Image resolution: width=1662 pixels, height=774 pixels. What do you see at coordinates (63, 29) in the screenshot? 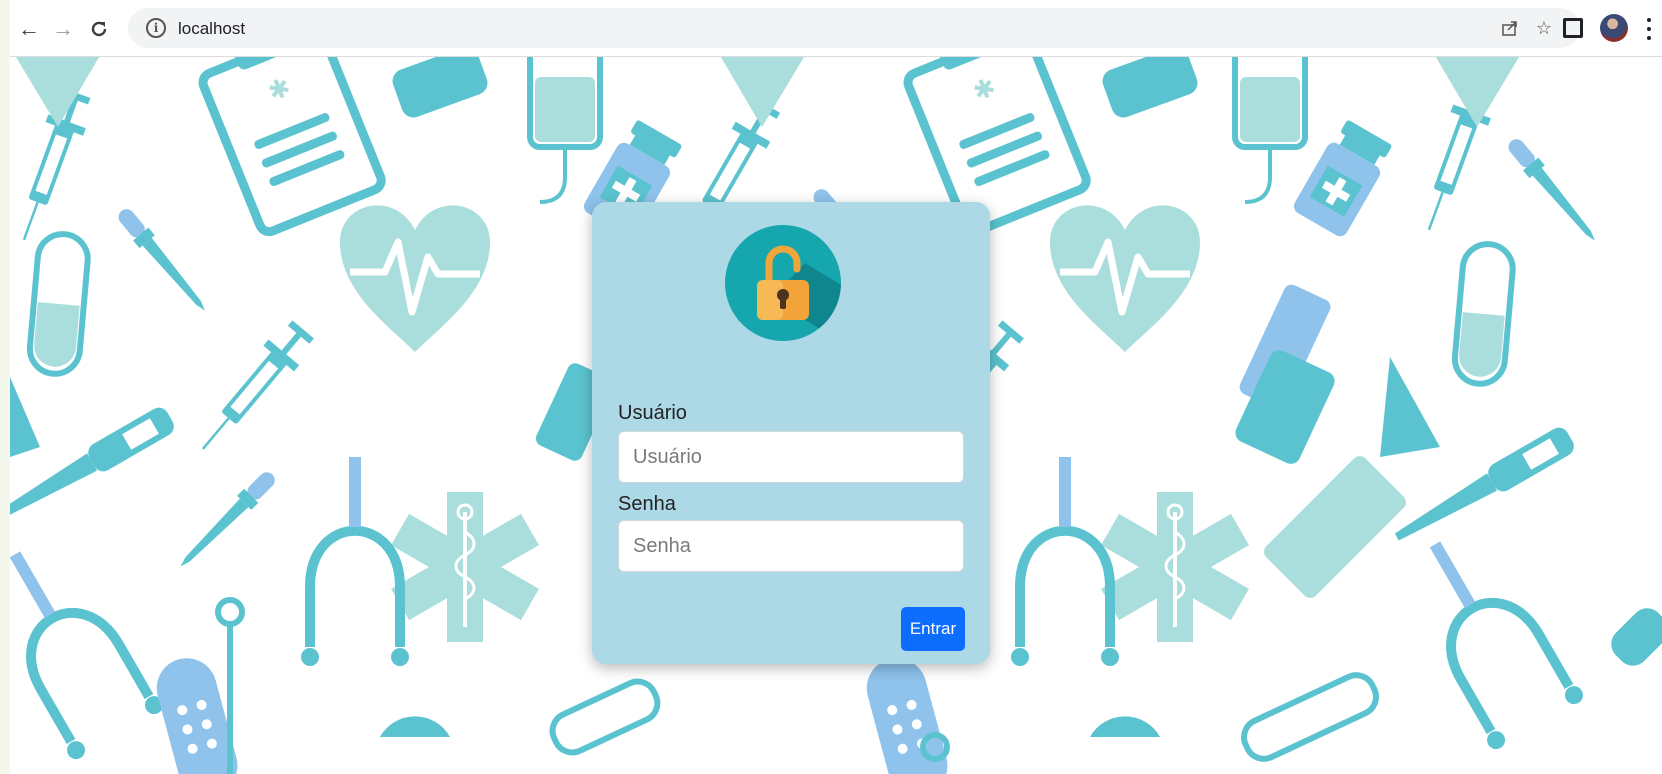
I see `forward-arrow-icon: →` at bounding box center [63, 29].